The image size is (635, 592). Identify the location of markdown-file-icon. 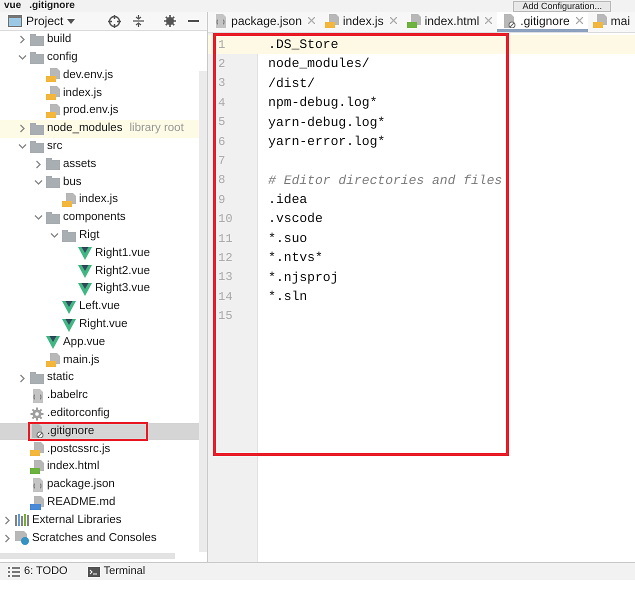
(37, 503).